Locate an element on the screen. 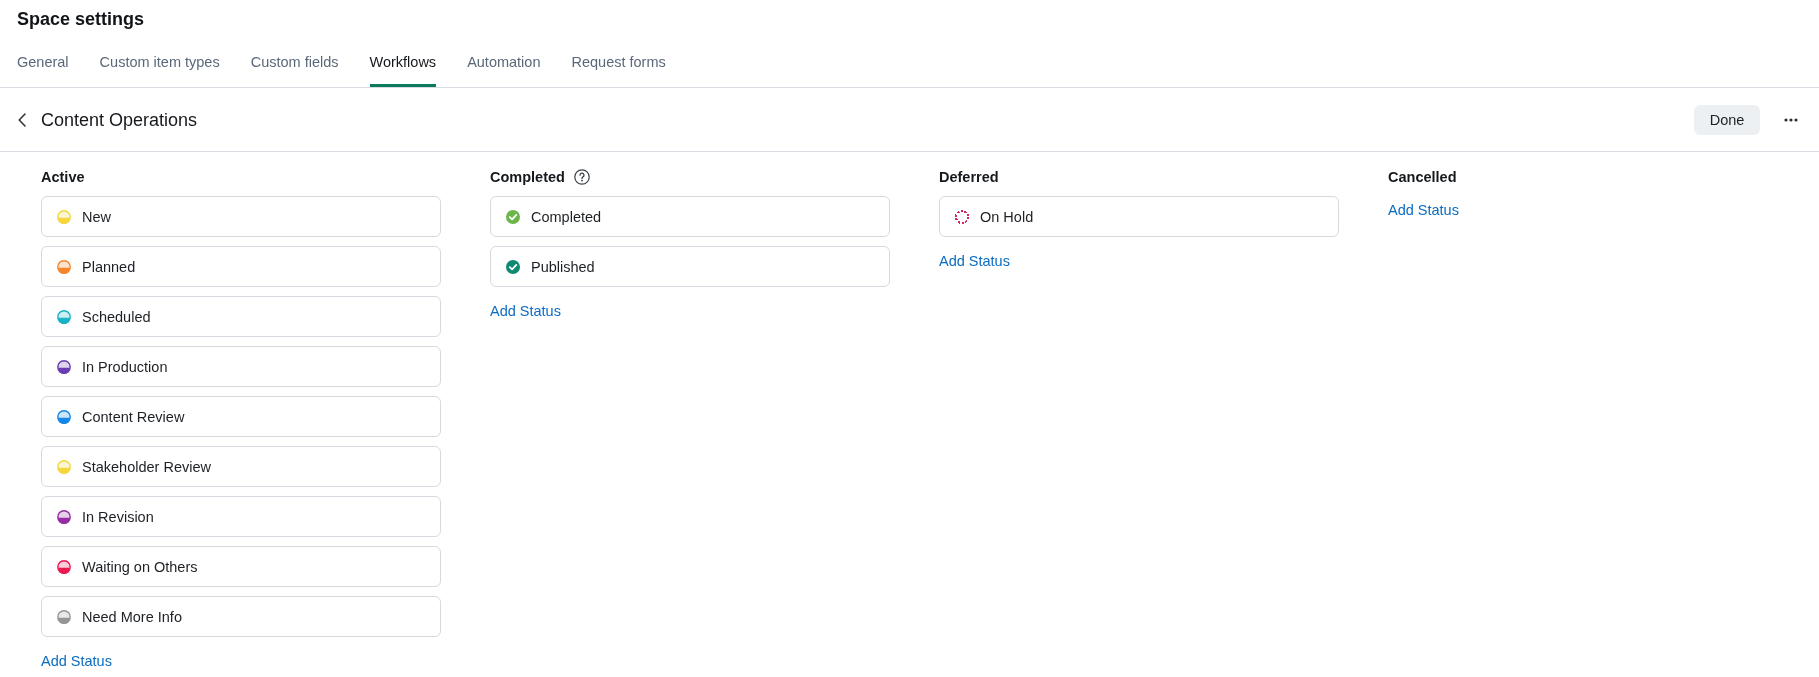  status-card: In Revision is located at coordinates (241, 516).